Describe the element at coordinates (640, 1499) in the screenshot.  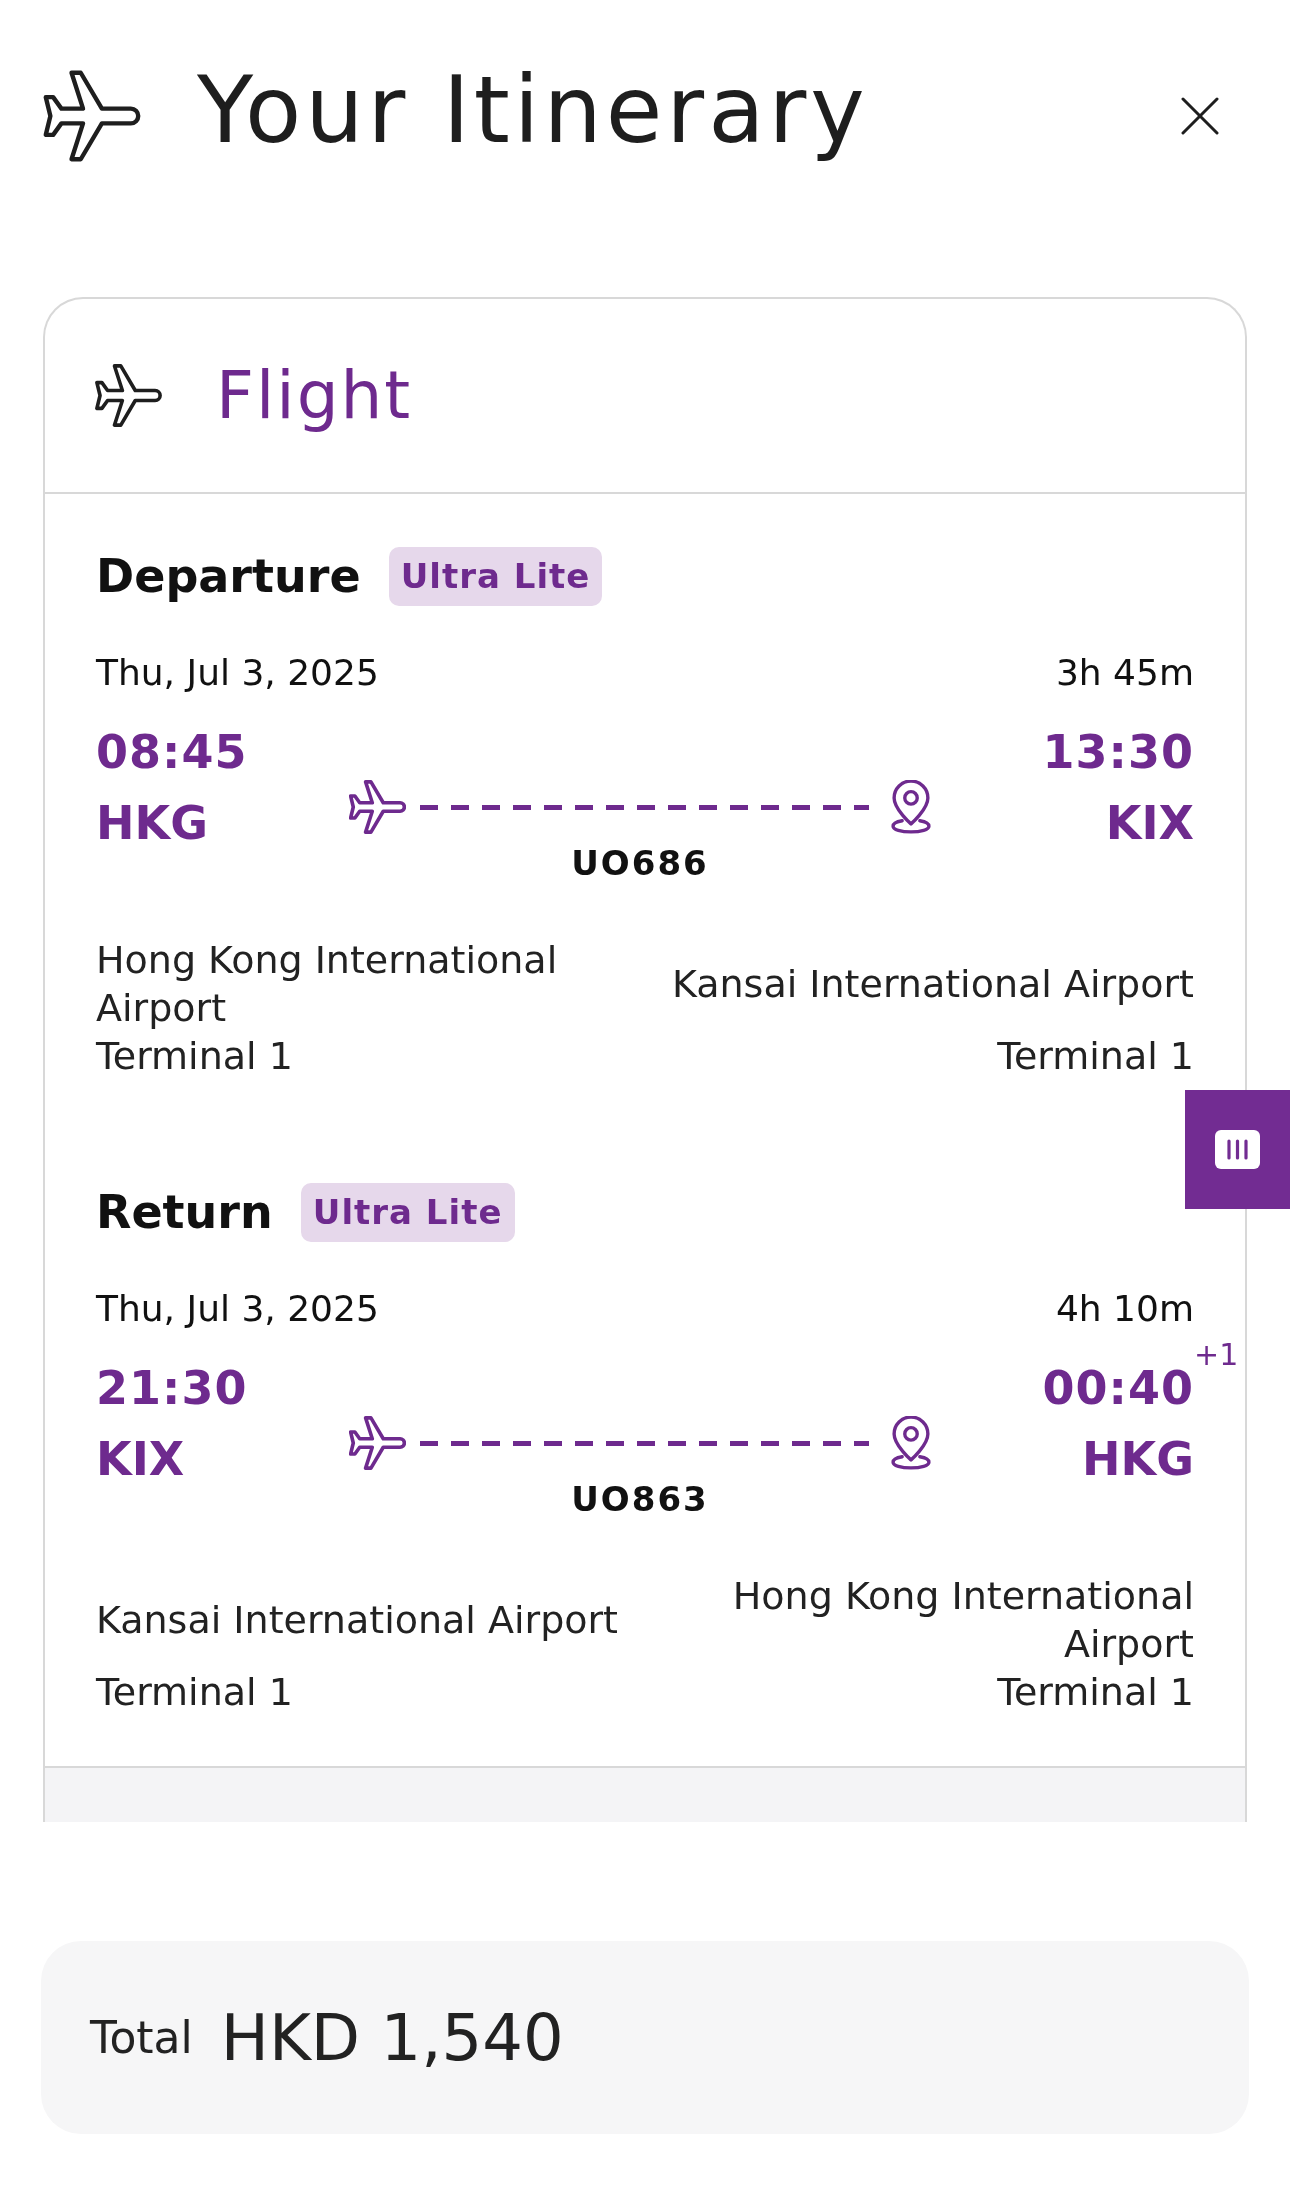
I see `flight-number: UO863` at that location.